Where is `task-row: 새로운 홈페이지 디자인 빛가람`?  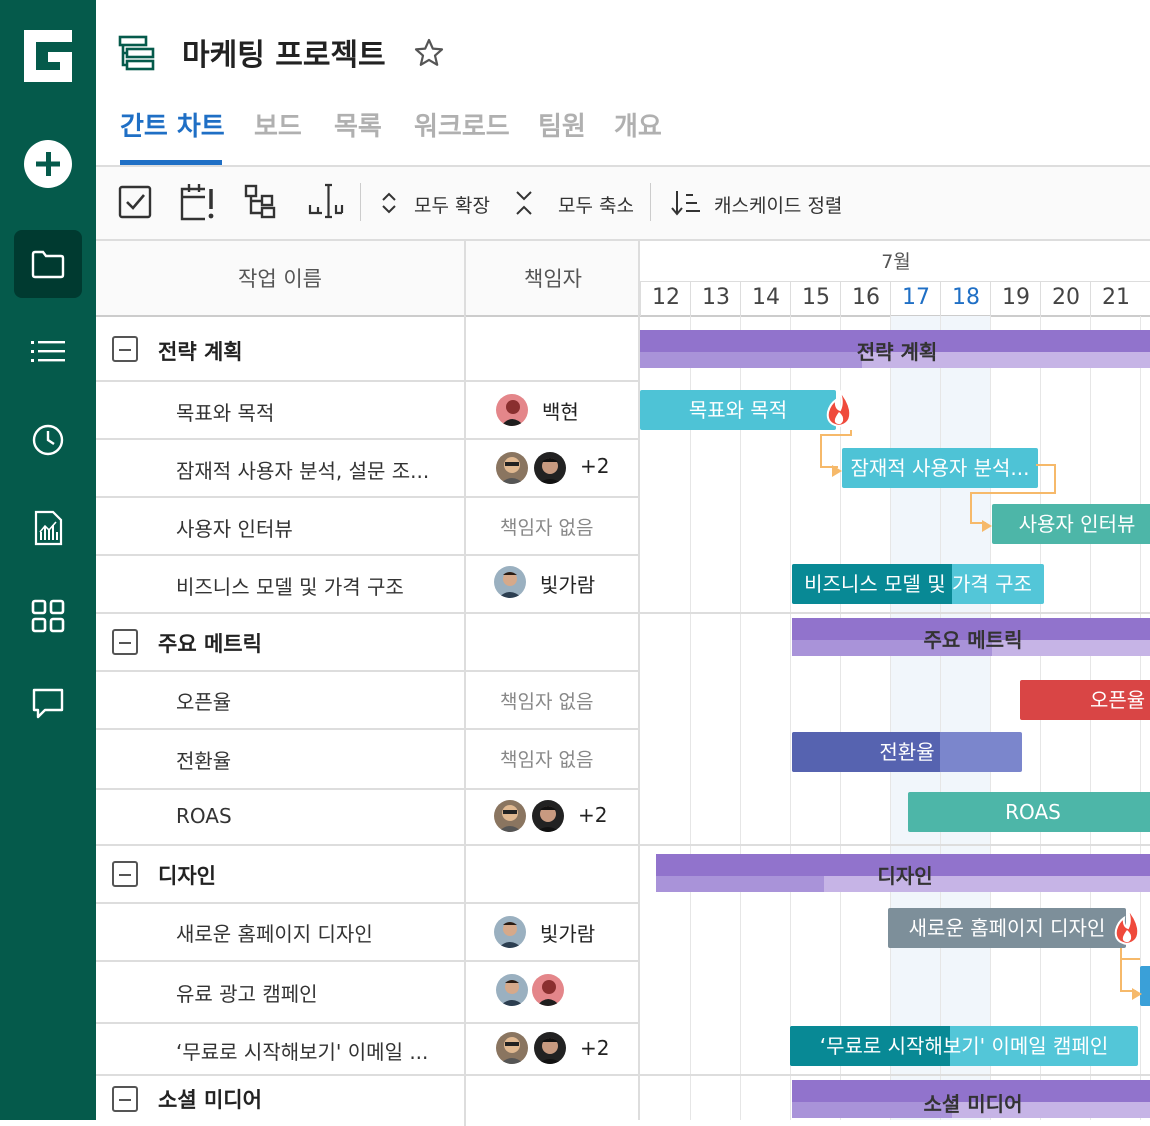
task-row: 새로운 홈페이지 디자인 빛가람 is located at coordinates (367, 933).